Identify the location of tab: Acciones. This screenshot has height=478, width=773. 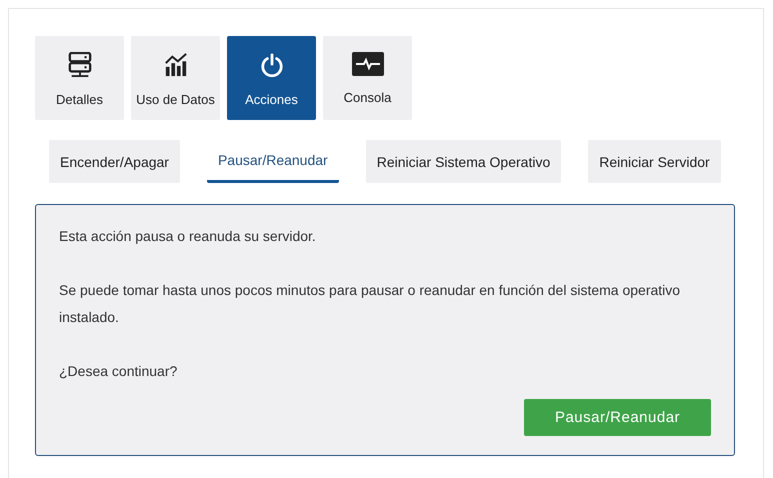
(271, 78).